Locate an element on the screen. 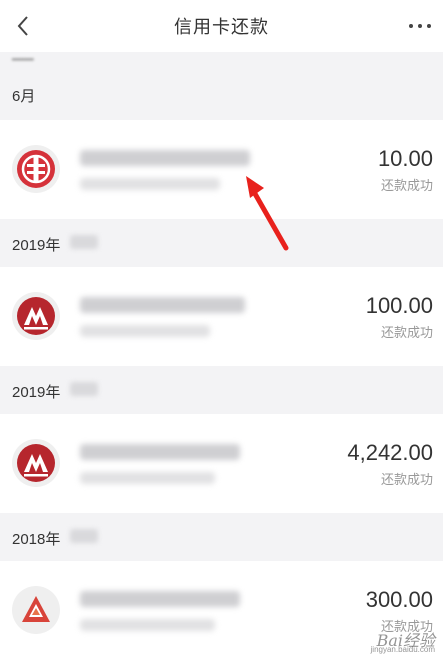  peek-blurred-label: ▁▁ is located at coordinates (23, 56).